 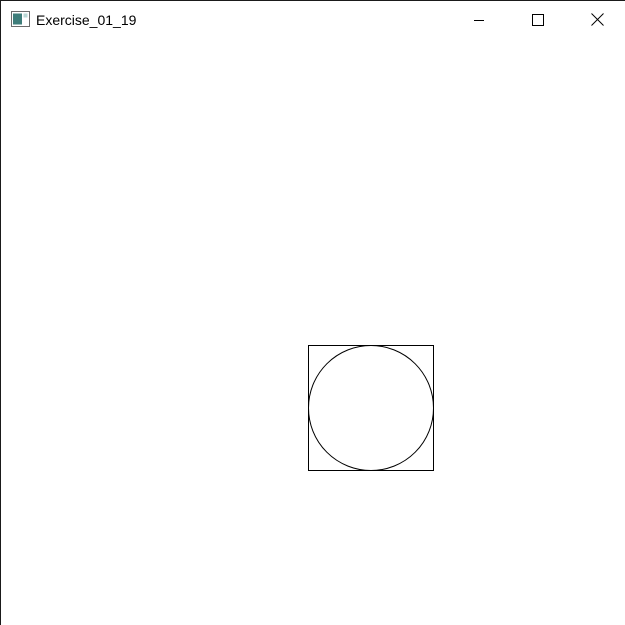 I want to click on circle-shape, so click(x=371, y=408).